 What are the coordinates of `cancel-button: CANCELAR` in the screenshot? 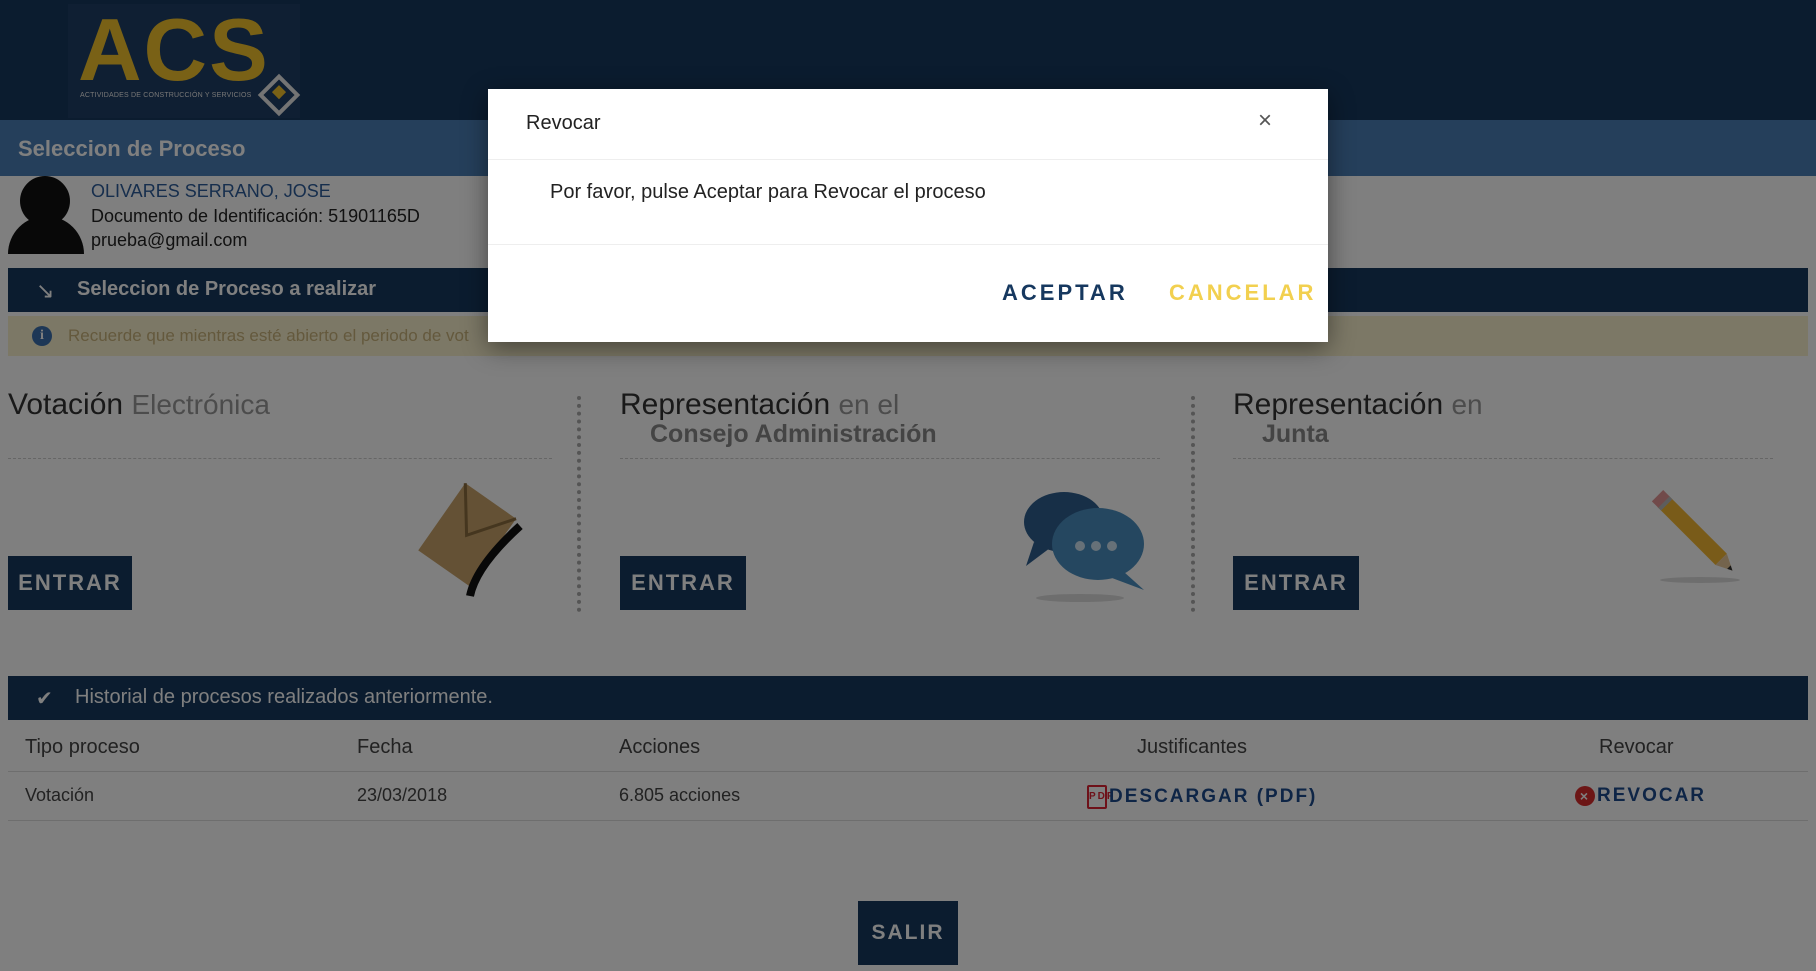 It's located at (1242, 293).